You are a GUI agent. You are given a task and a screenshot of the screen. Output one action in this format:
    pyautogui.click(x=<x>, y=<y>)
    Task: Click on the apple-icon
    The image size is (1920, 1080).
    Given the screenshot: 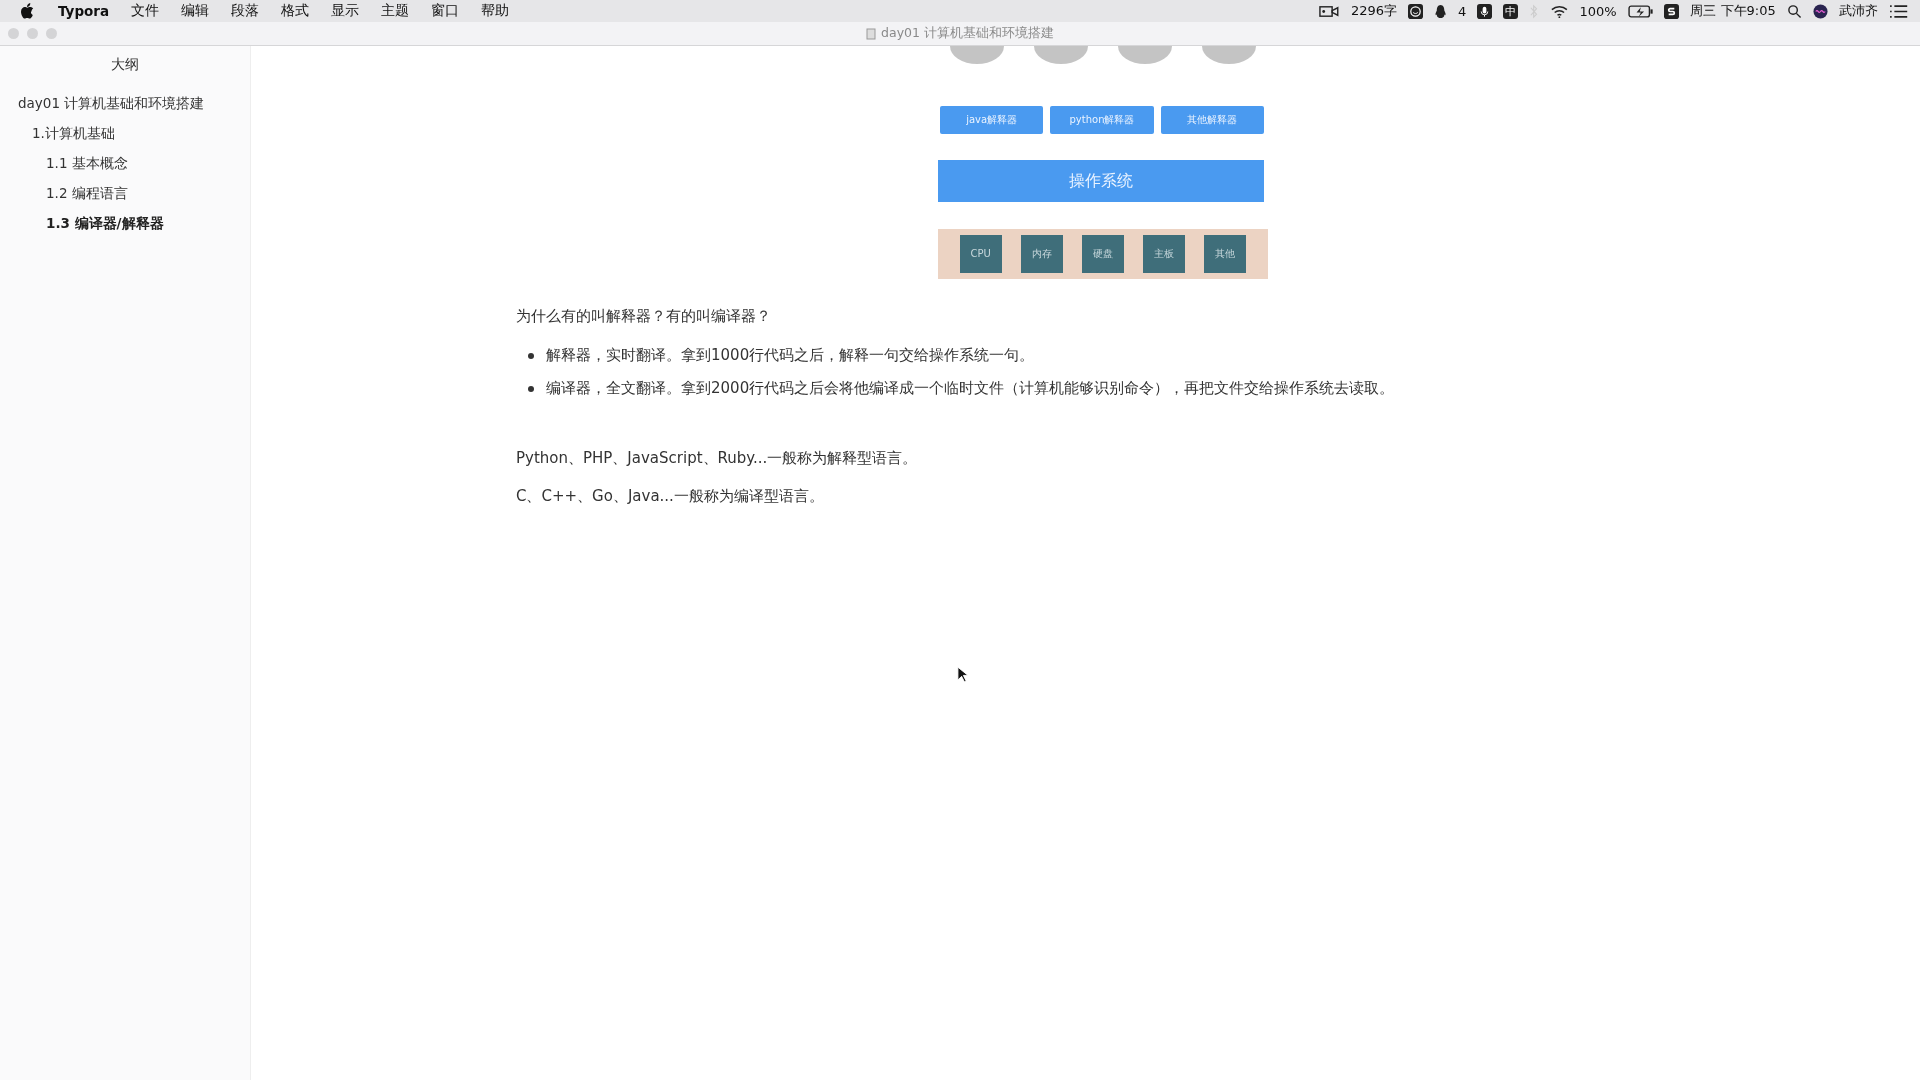 What is the action you would take?
    pyautogui.click(x=27, y=11)
    